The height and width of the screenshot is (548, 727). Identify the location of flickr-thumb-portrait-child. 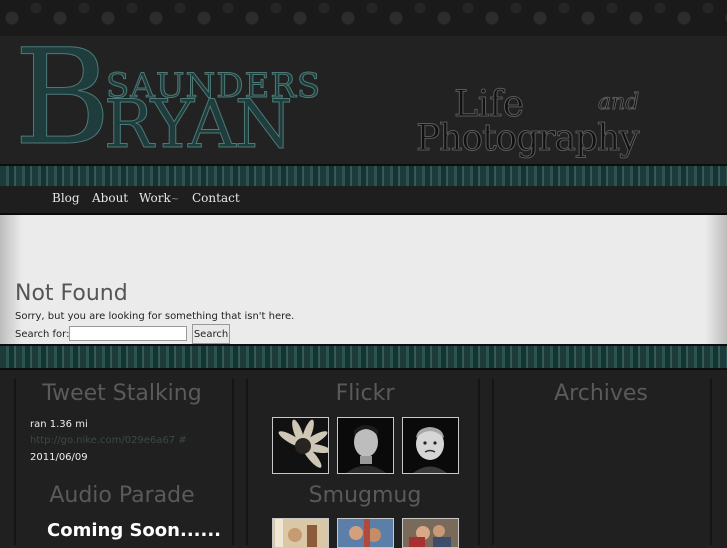
(430, 445).